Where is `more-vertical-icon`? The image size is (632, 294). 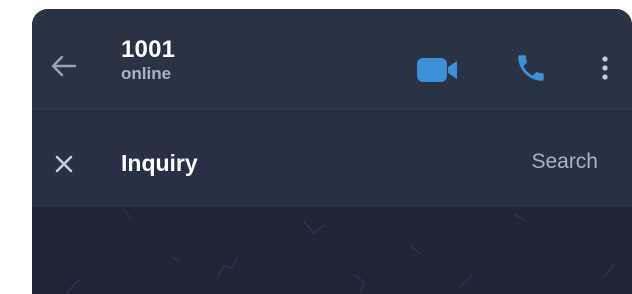 more-vertical-icon is located at coordinates (605, 68).